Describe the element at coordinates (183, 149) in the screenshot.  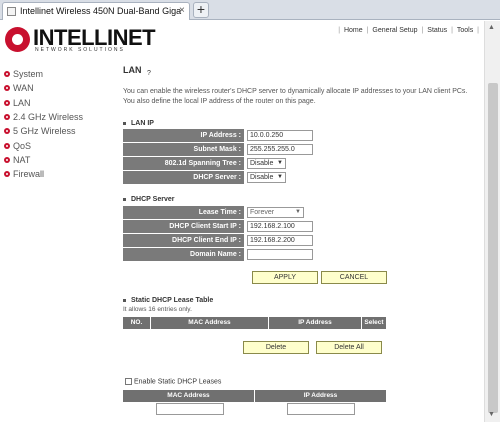
I see `subnet-mask-label: Subnet Mask :` at that location.